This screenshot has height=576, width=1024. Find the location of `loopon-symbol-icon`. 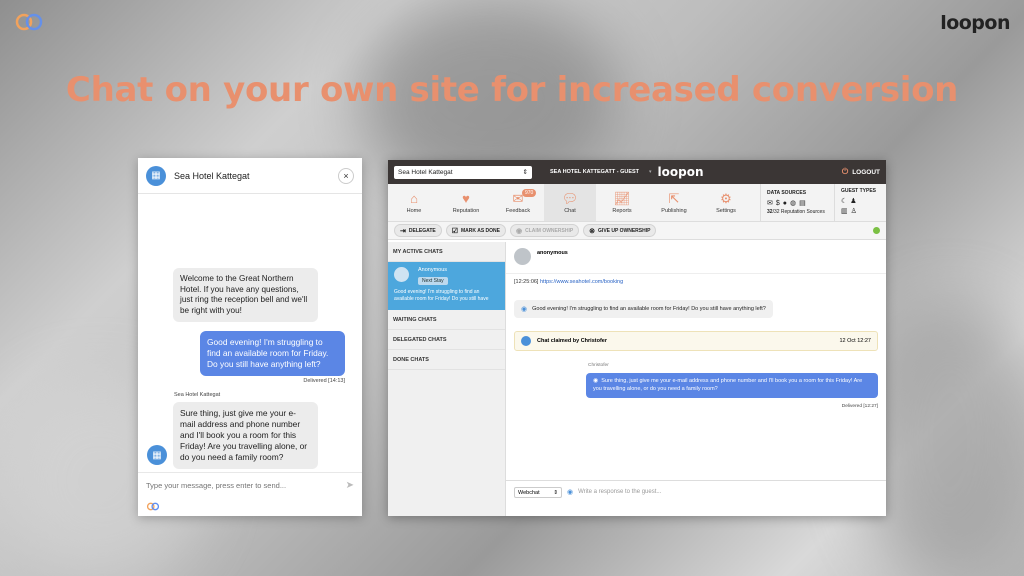

loopon-symbol-icon is located at coordinates (29, 22).